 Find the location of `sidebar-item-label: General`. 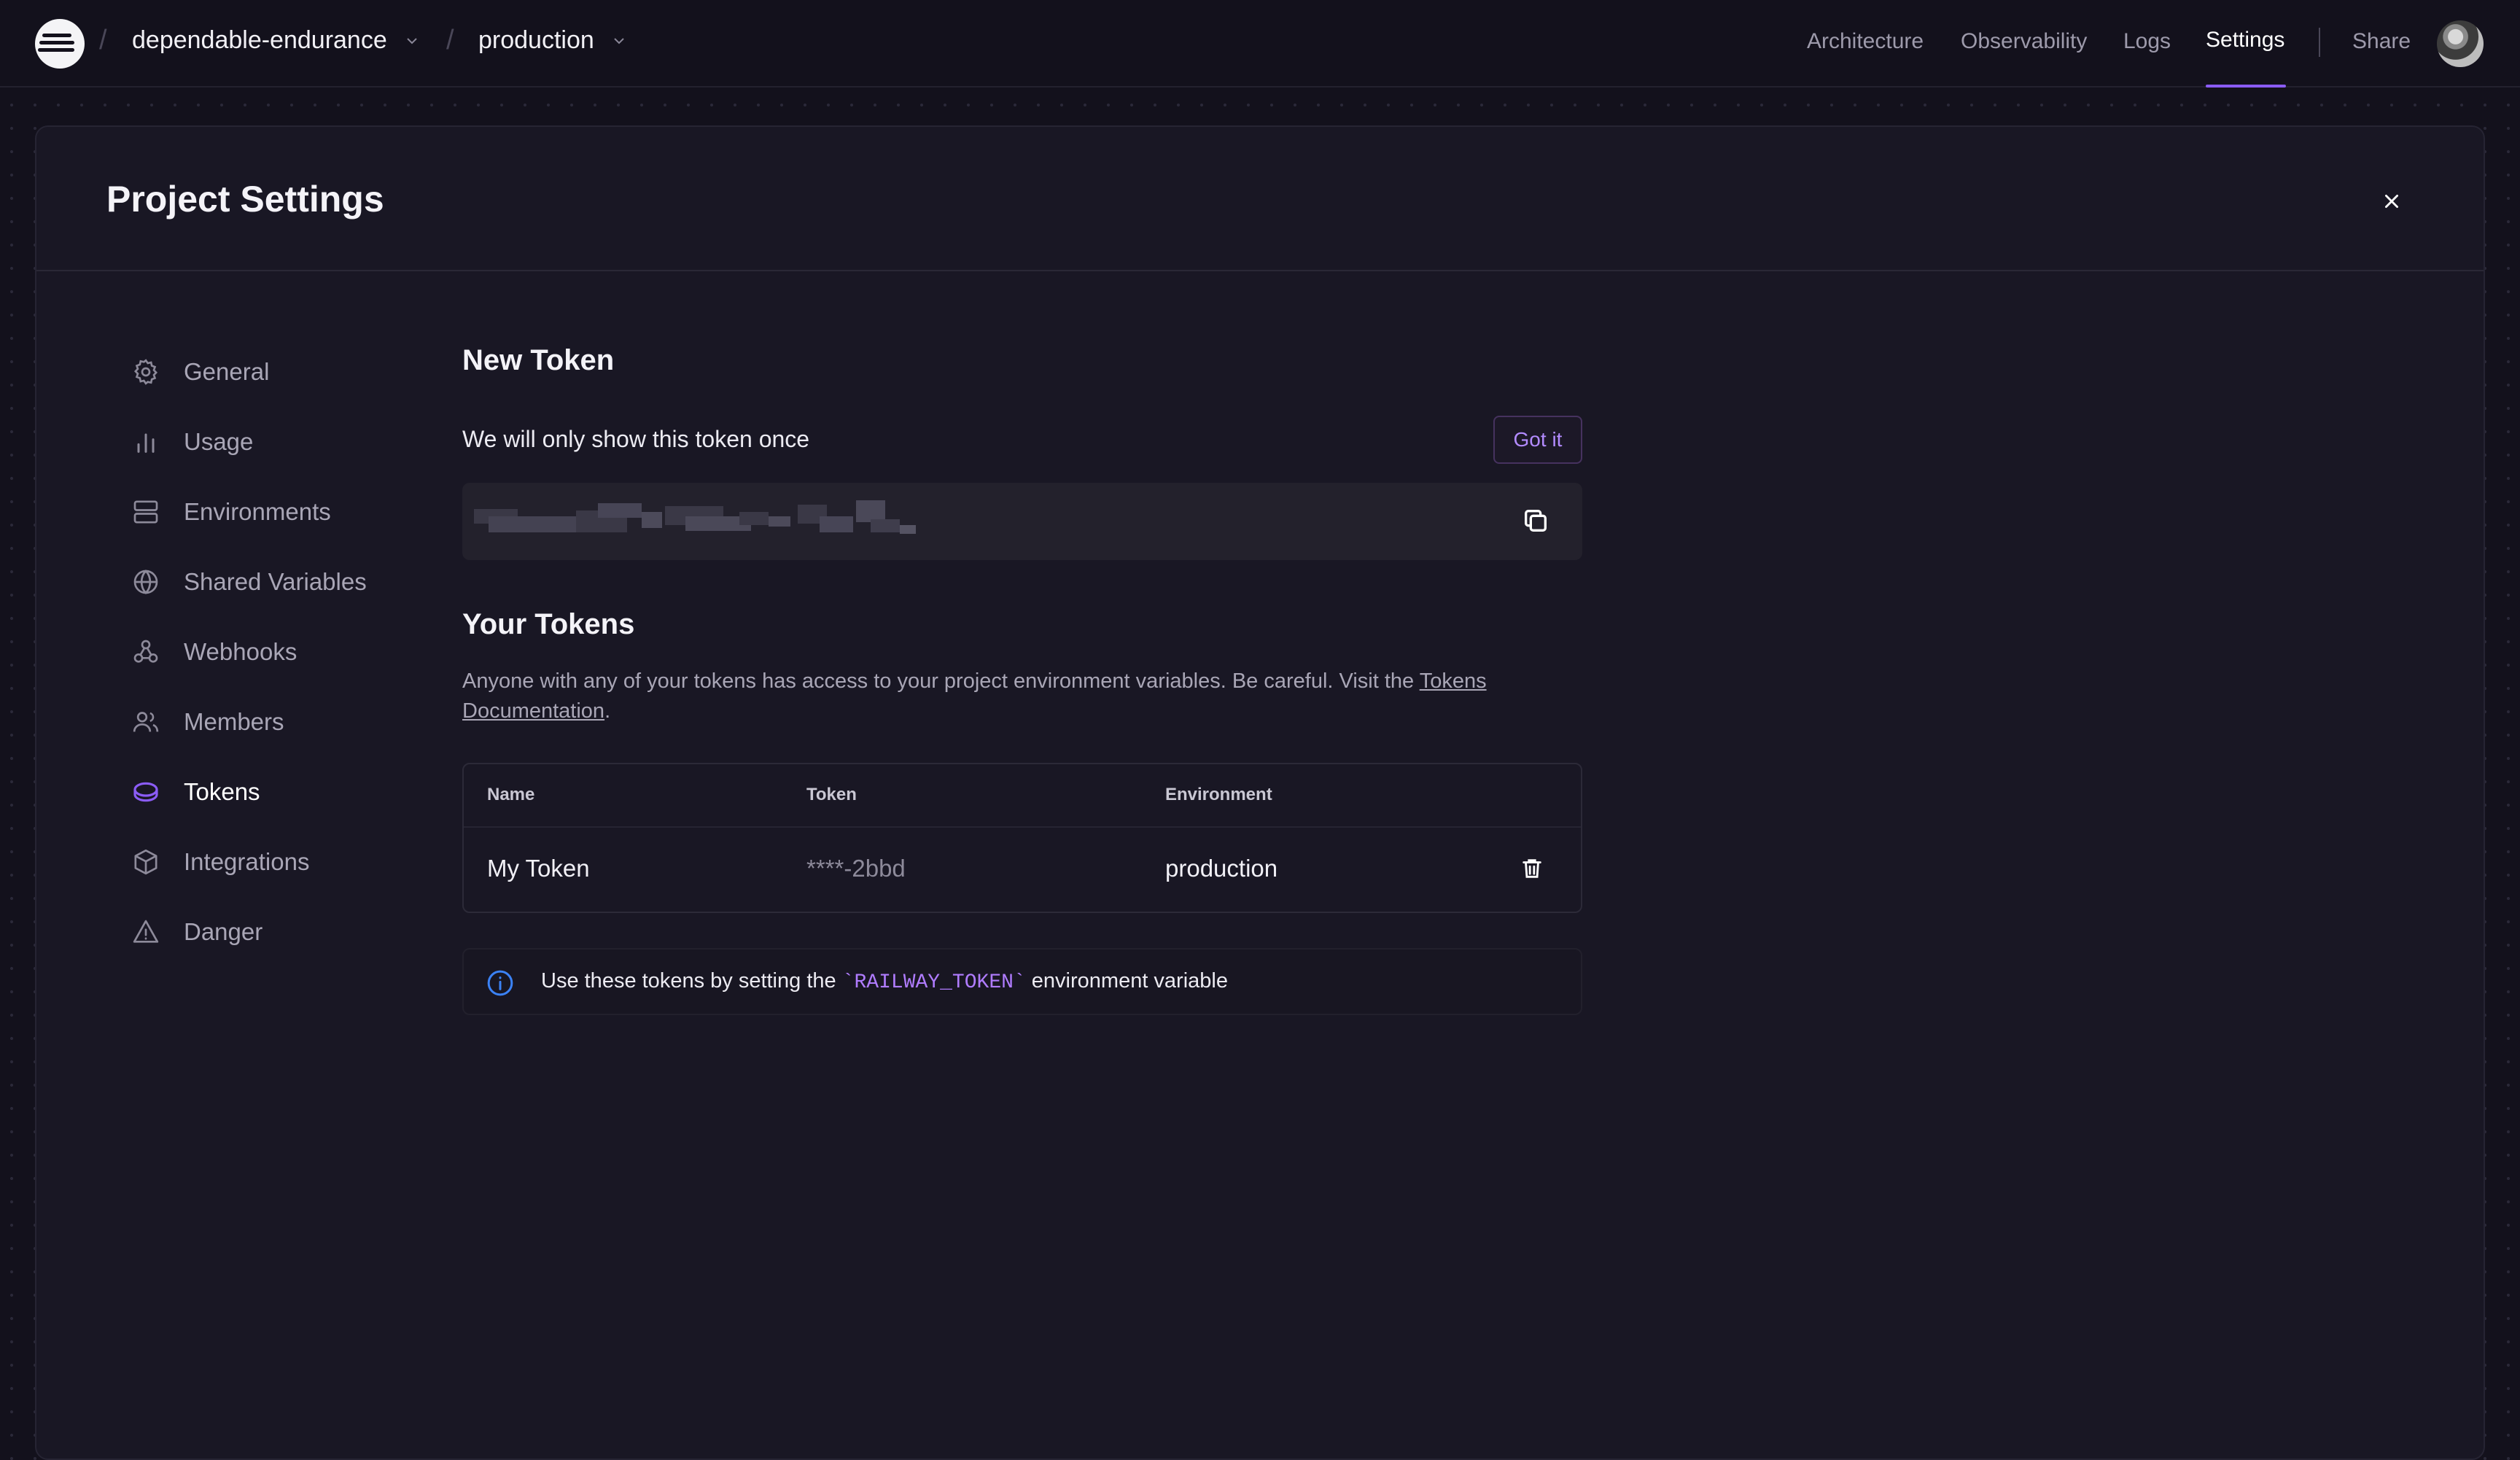

sidebar-item-label: General is located at coordinates (227, 371).